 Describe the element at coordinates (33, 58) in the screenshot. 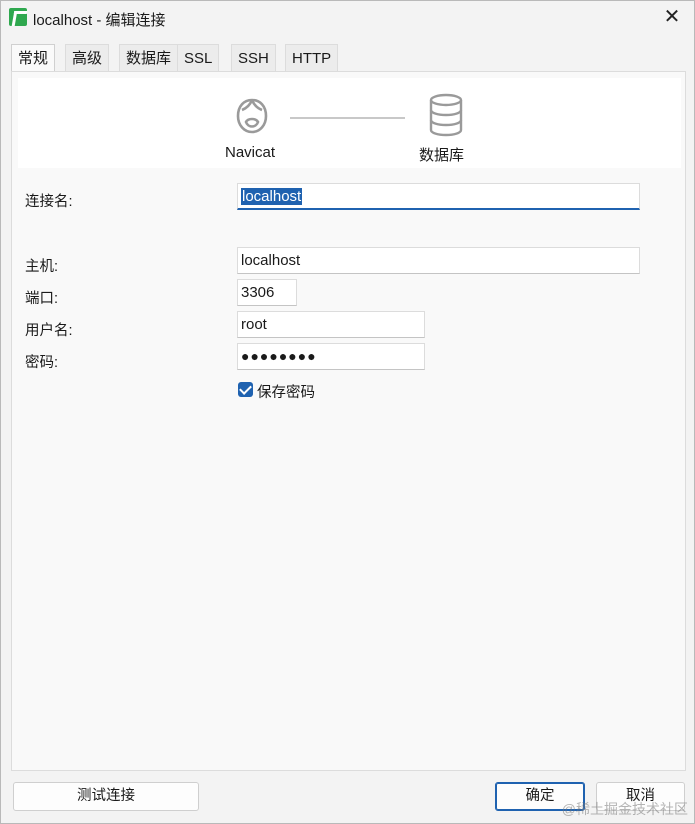

I see `tab-general: 常规` at that location.